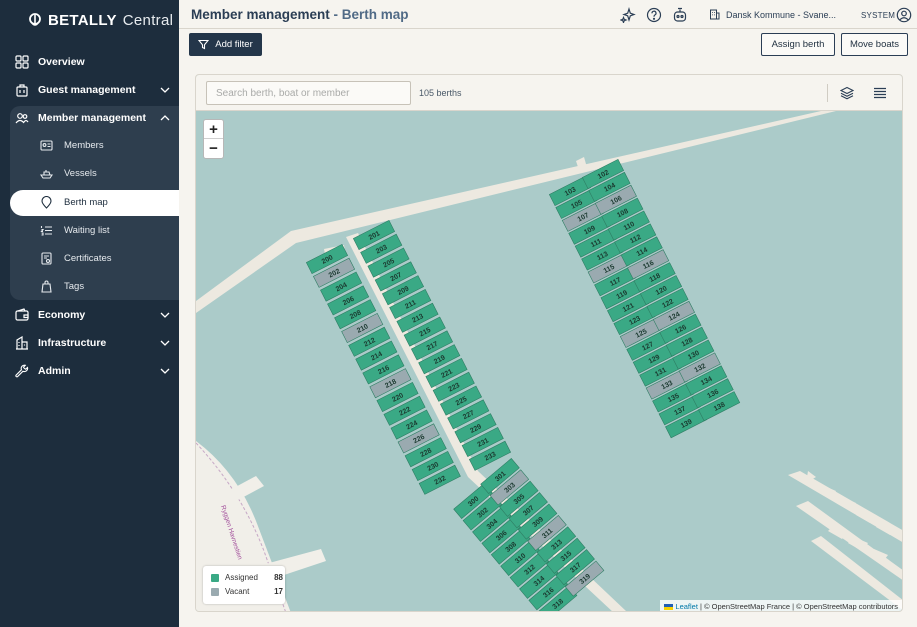  Describe the element at coordinates (904, 15) in the screenshot. I see `user-circle-icon` at that location.